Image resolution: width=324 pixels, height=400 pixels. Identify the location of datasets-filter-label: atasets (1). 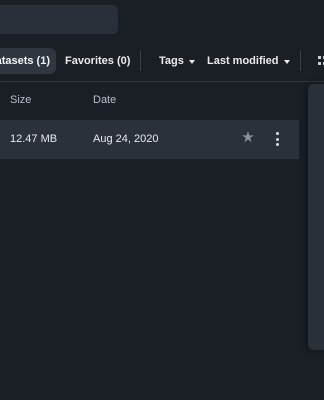
(25, 61).